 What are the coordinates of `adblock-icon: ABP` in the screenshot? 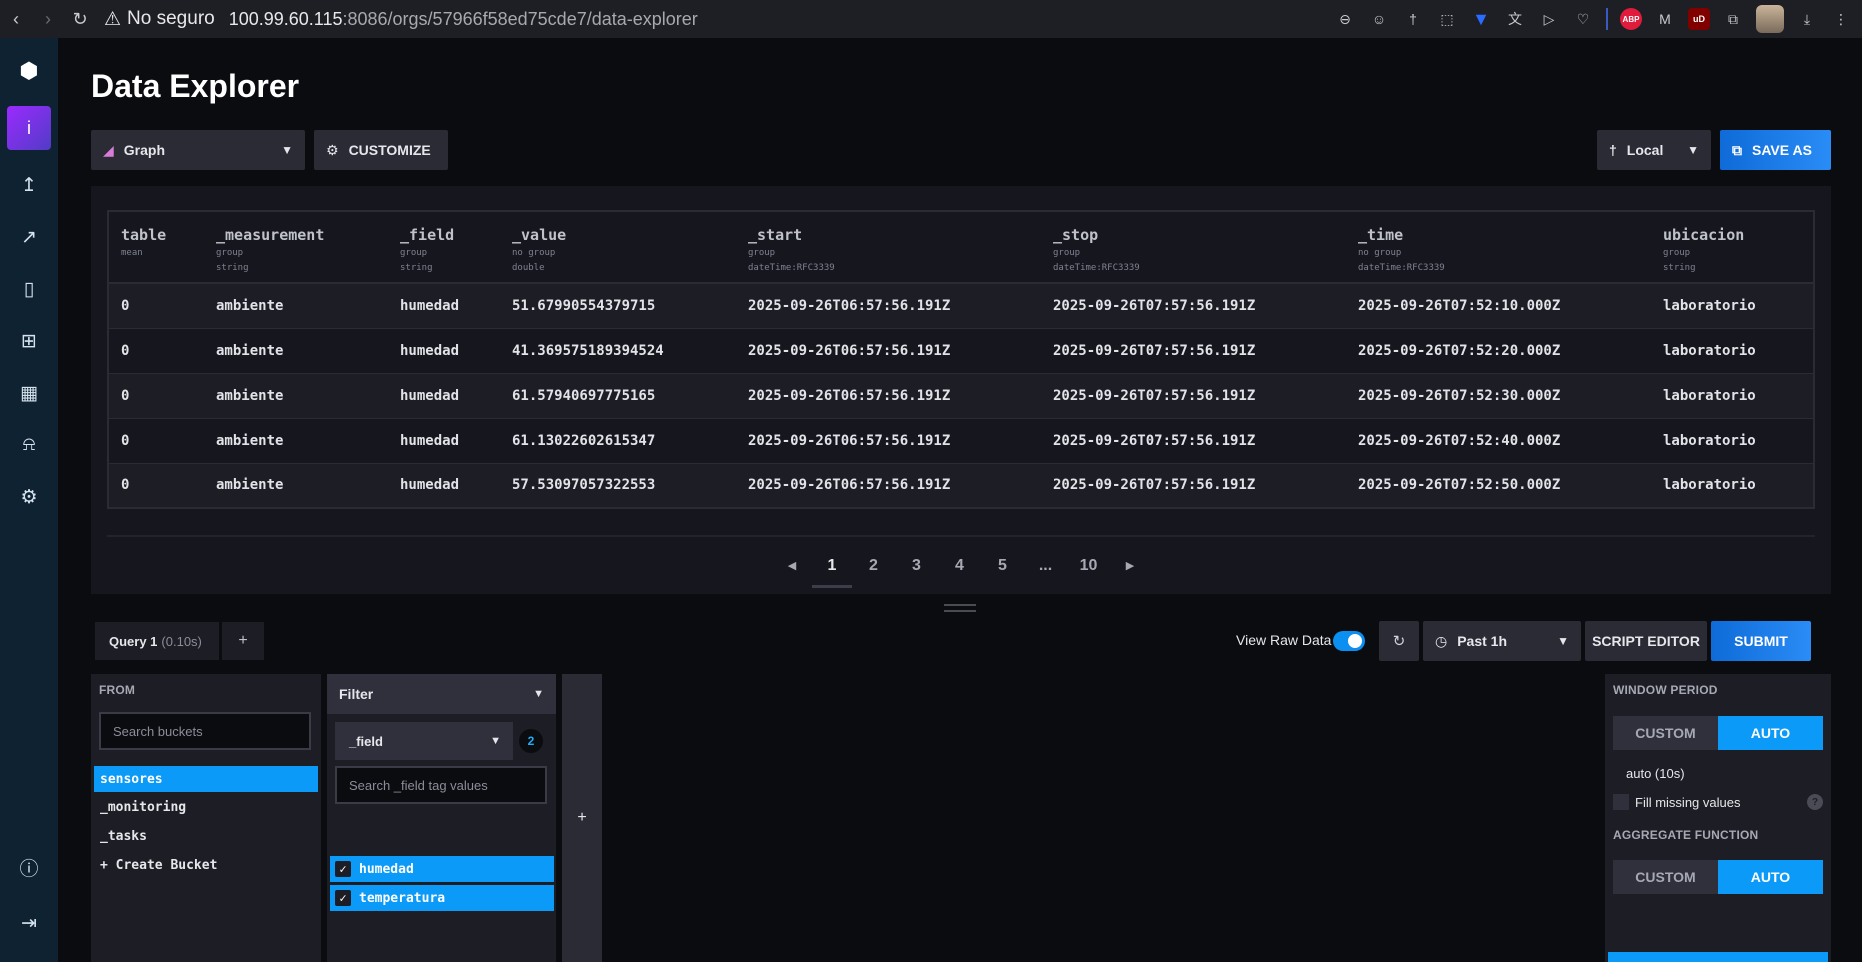 It's located at (1631, 19).